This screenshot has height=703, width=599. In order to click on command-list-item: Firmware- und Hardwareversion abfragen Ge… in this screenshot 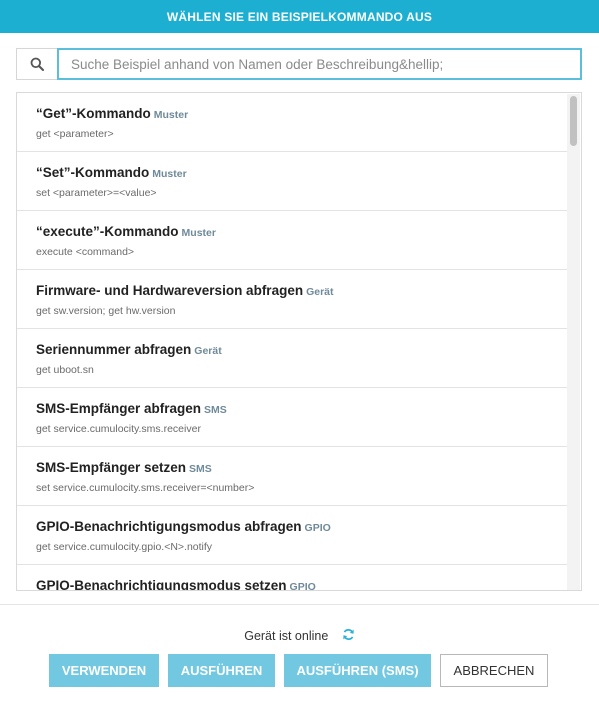, I will do `click(293, 299)`.